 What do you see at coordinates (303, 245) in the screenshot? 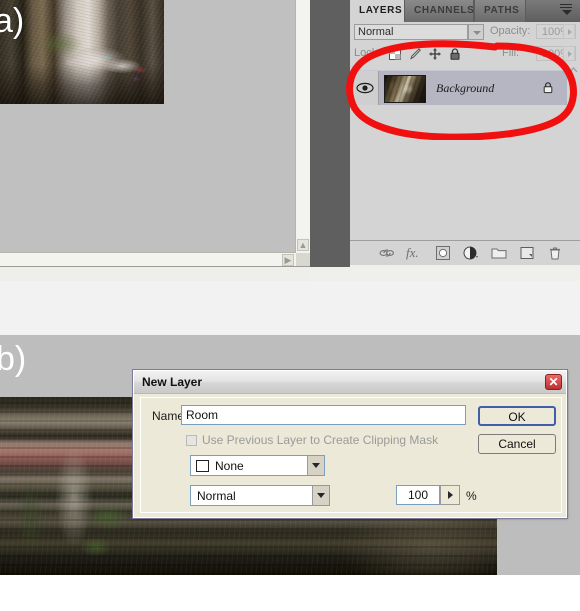
I see `scroll-up-arrow: ▲` at bounding box center [303, 245].